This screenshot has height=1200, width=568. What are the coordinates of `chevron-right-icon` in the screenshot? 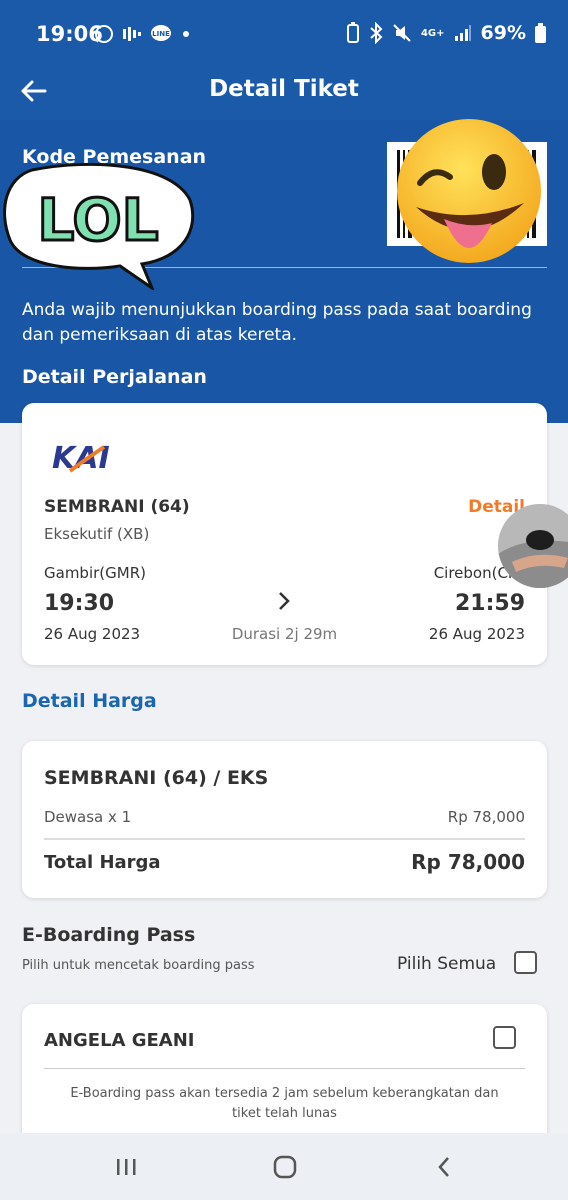 It's located at (284, 601).